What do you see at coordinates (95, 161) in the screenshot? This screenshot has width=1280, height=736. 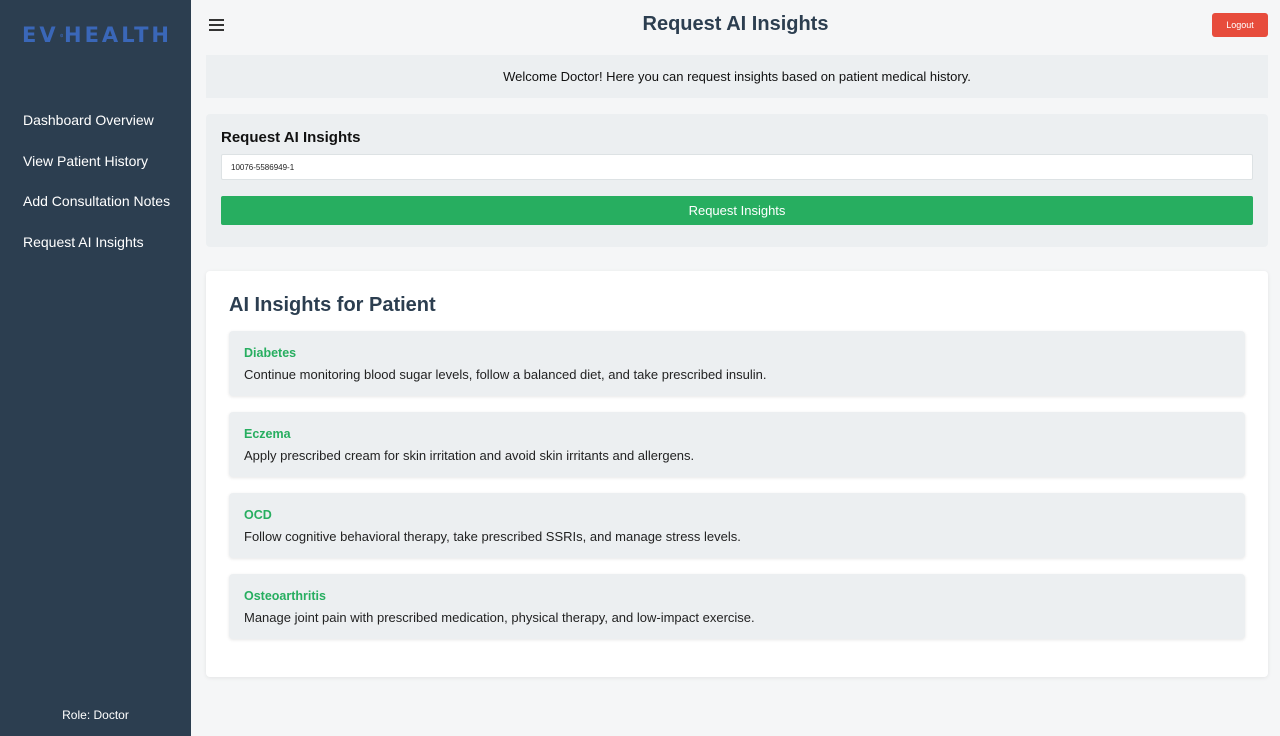 I see `sidebar-item-view-patient-history: View Patient History` at bounding box center [95, 161].